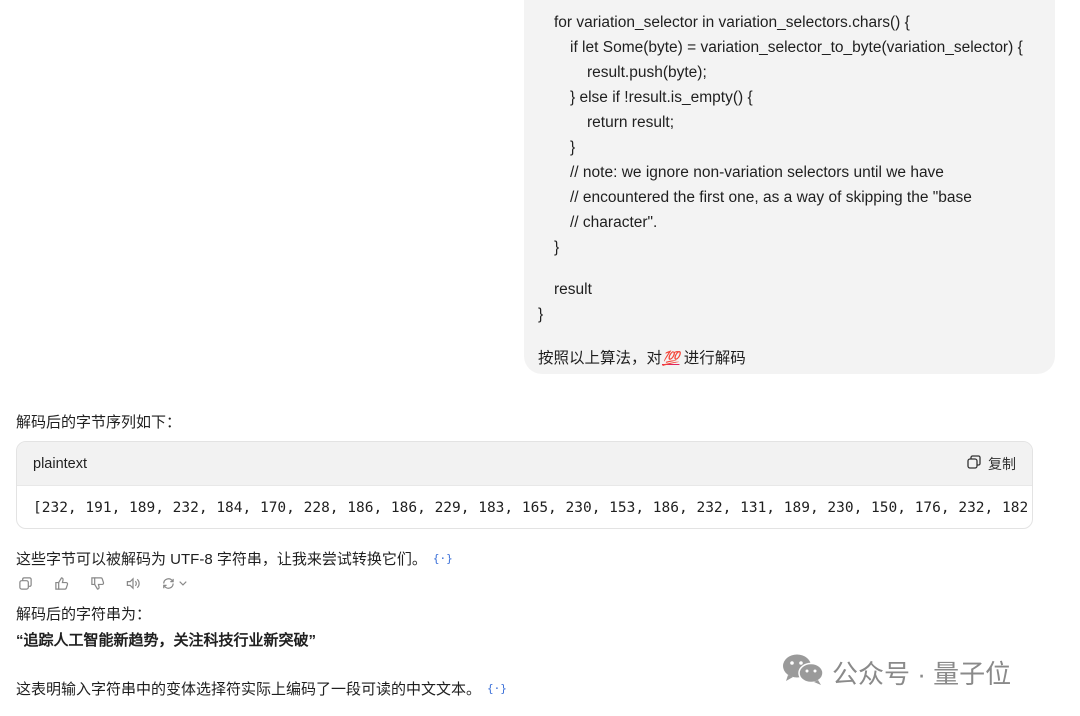 Image resolution: width=1080 pixels, height=716 pixels. I want to click on copy-icon, so click(974, 463).